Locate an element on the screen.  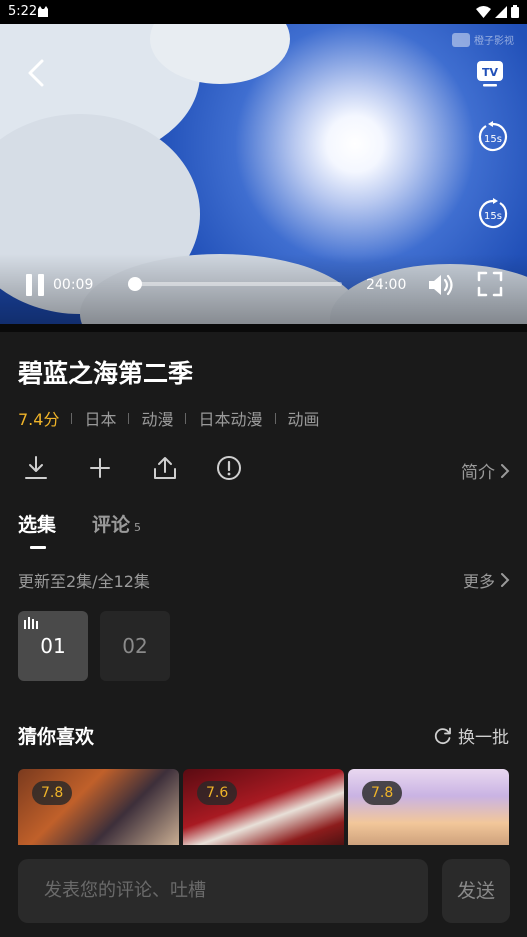
more-label: 更多 is located at coordinates (478, 581).